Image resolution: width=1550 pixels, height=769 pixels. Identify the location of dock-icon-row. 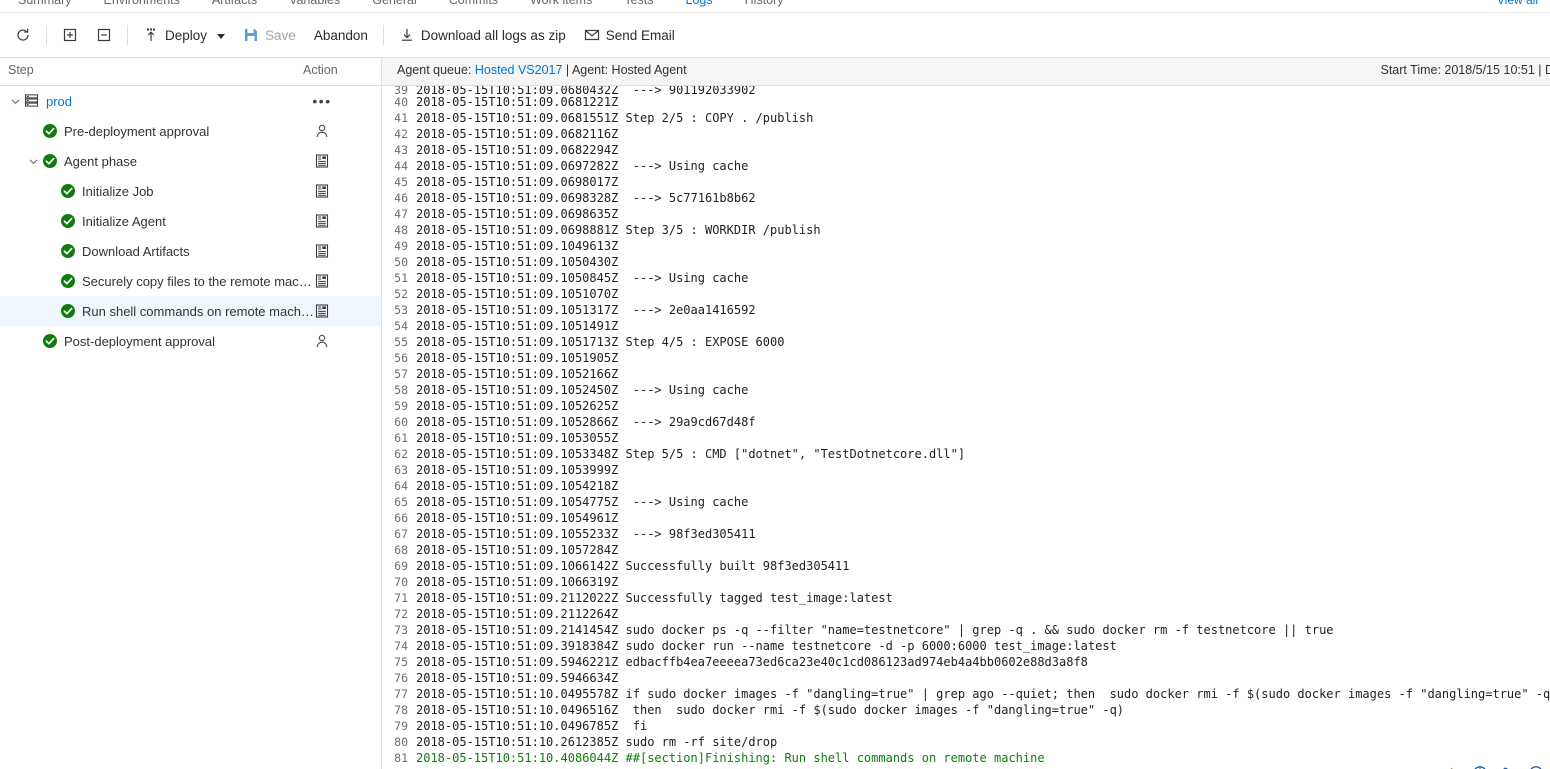
(1494, 767).